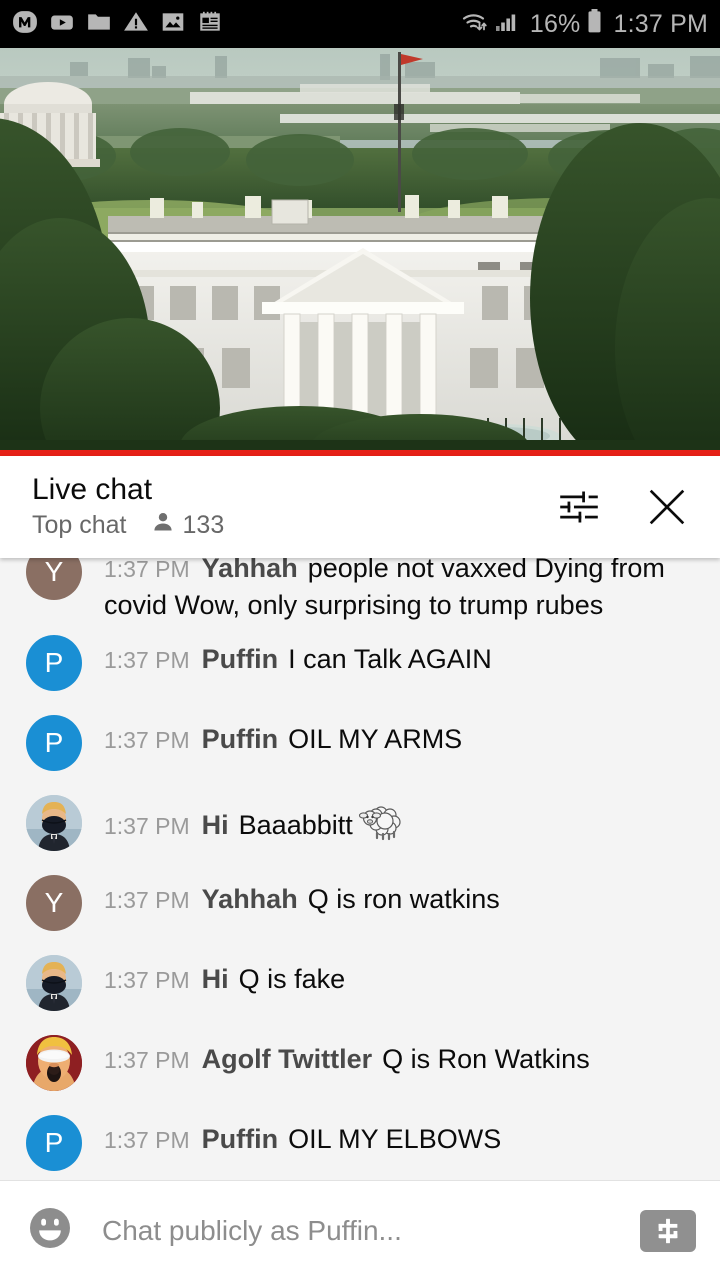 Image resolution: width=720 pixels, height=1280 pixels. I want to click on live-chat-header: Live chat Top chat 133, so click(360, 507).